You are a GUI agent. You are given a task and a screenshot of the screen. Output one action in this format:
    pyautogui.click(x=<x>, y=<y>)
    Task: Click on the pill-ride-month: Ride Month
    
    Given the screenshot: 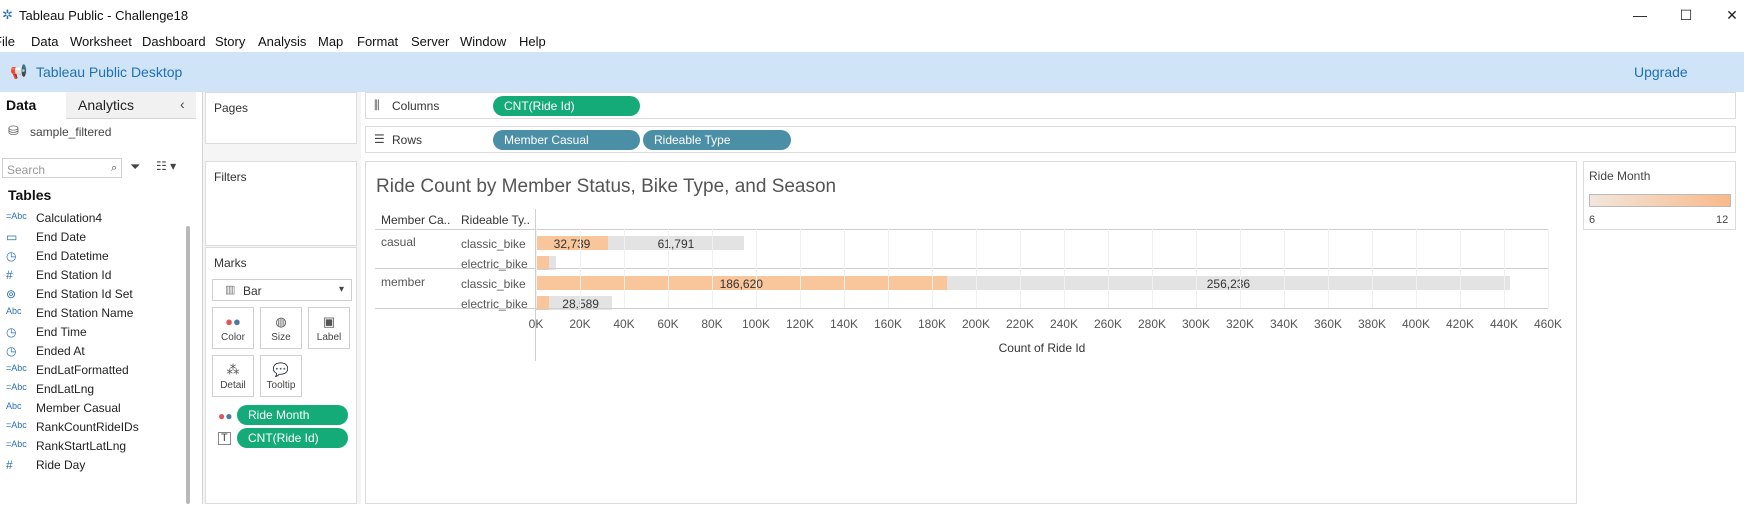 What is the action you would take?
    pyautogui.click(x=292, y=415)
    